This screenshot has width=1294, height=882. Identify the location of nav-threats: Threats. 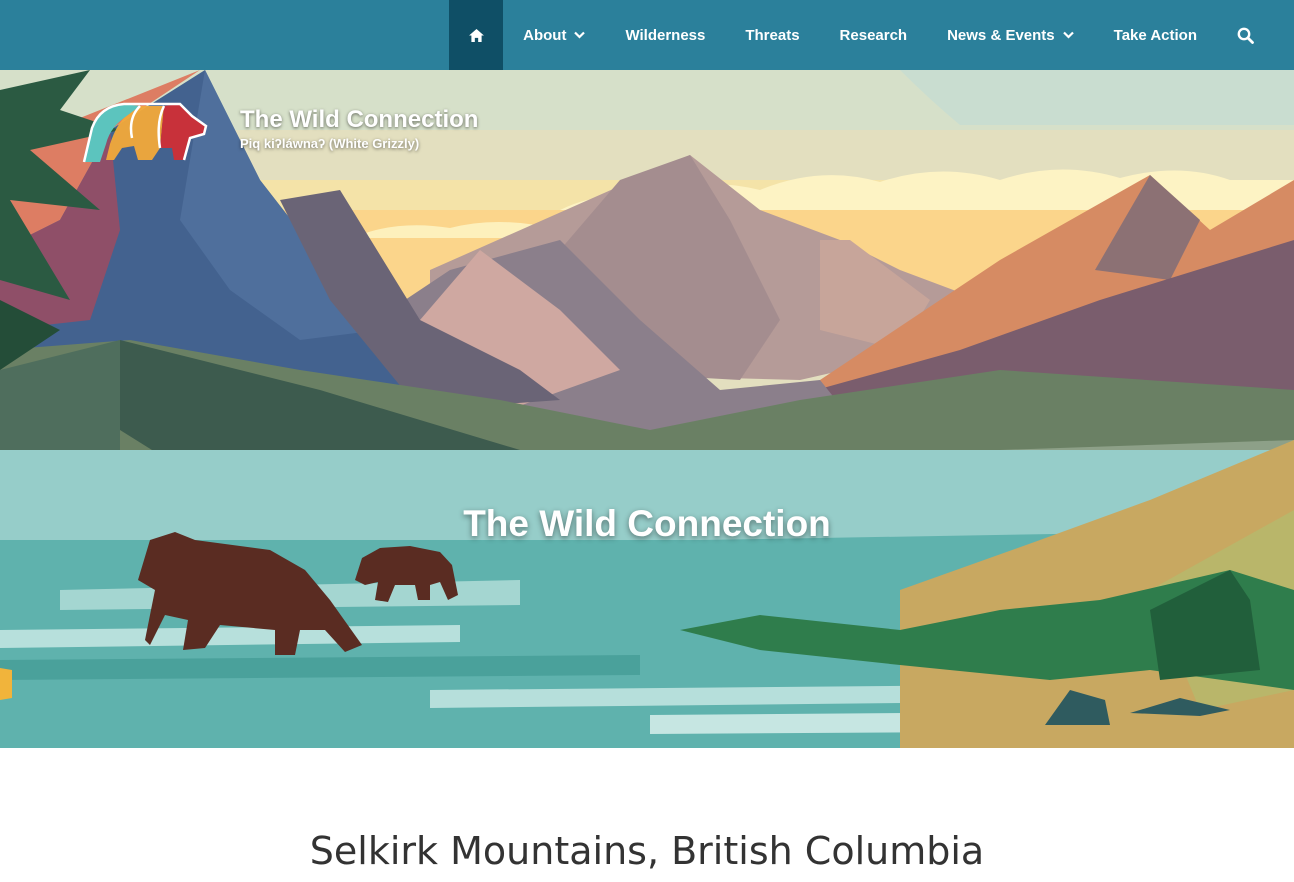
(772, 35).